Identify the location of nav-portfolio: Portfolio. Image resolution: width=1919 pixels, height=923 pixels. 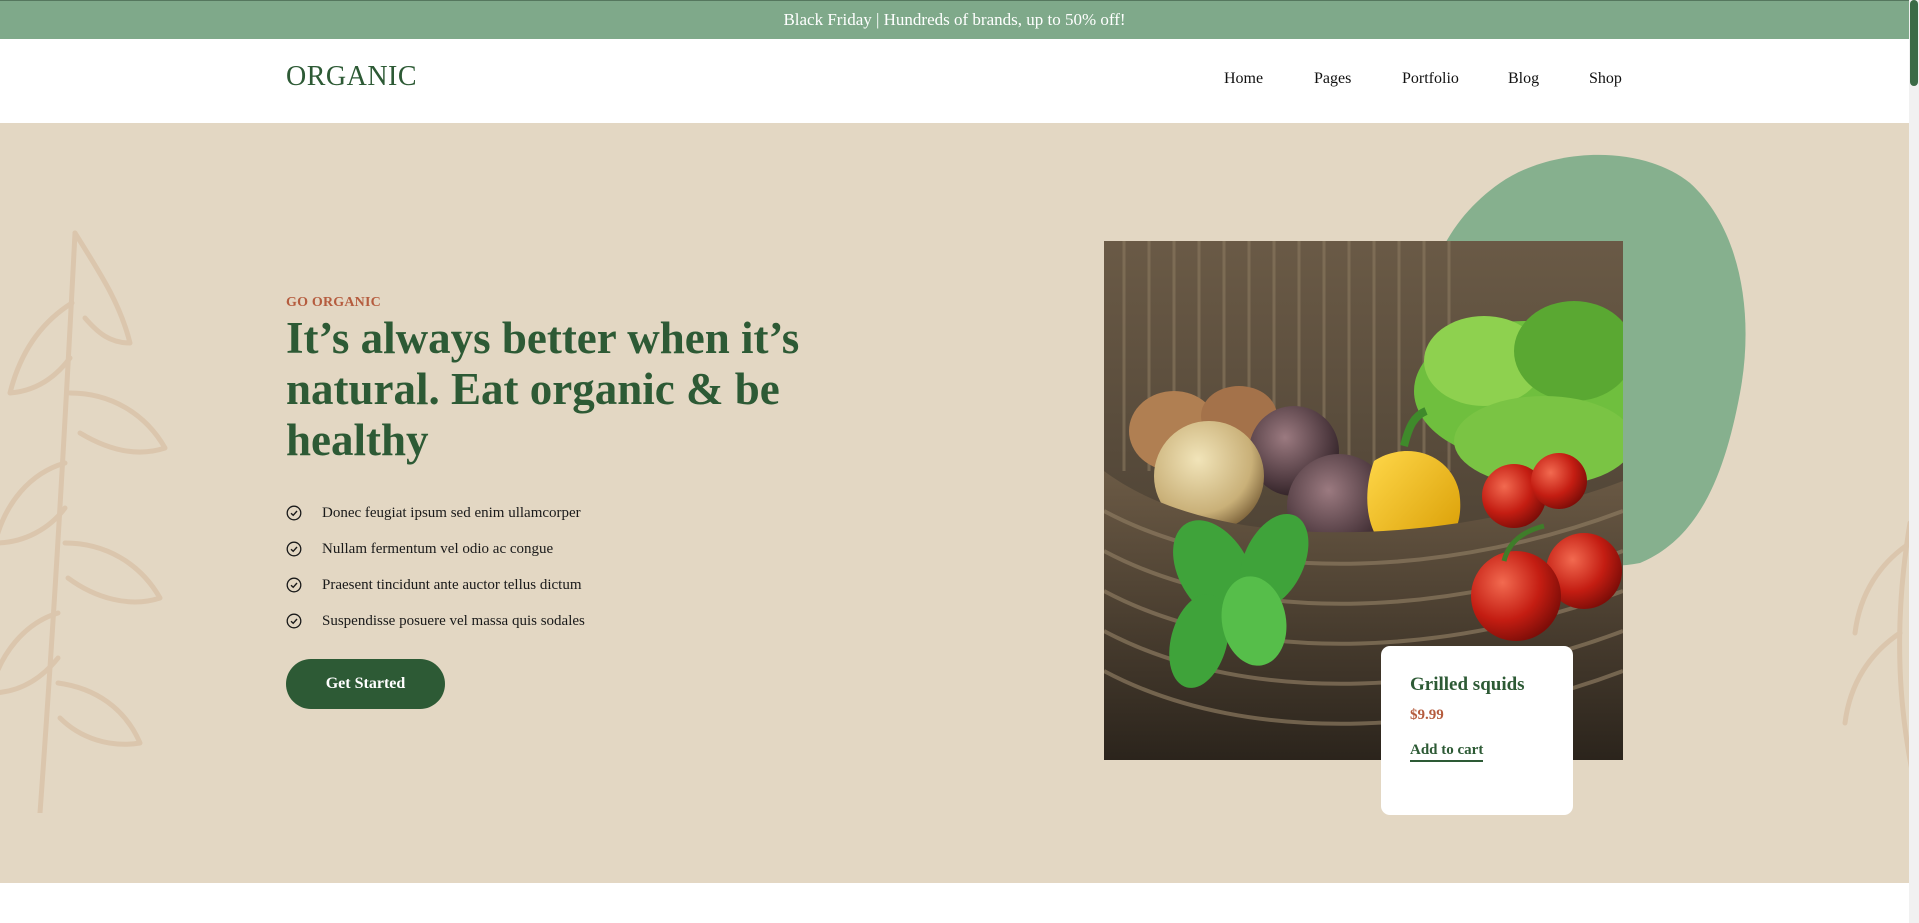
(1430, 79).